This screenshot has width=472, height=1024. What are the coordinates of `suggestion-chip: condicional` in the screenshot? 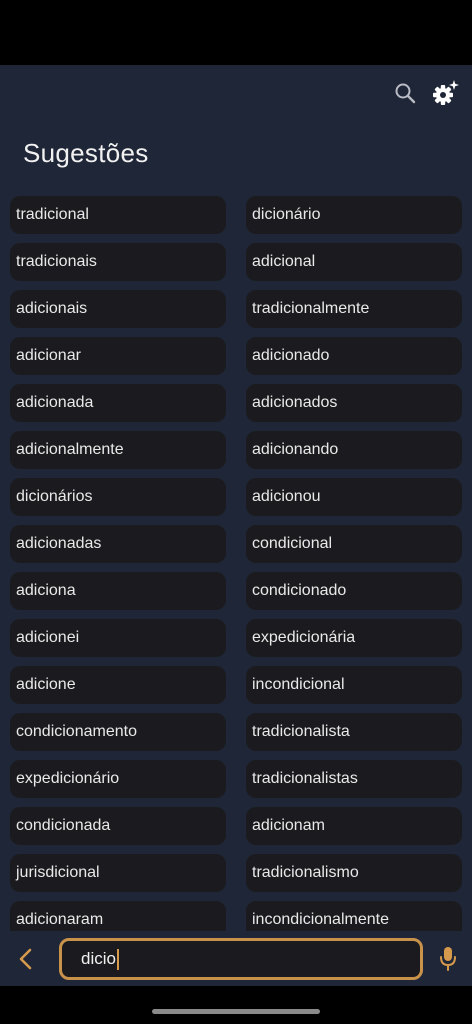 It's located at (354, 544).